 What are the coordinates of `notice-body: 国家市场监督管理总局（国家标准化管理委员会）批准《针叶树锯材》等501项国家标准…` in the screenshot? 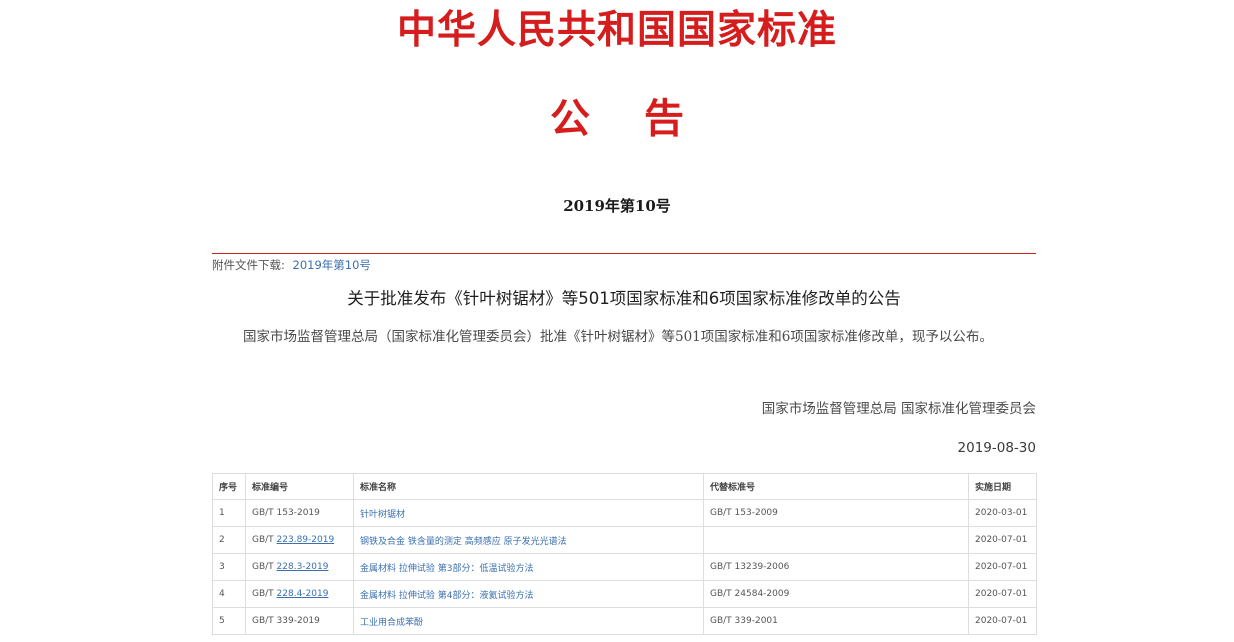 It's located at (618, 337).